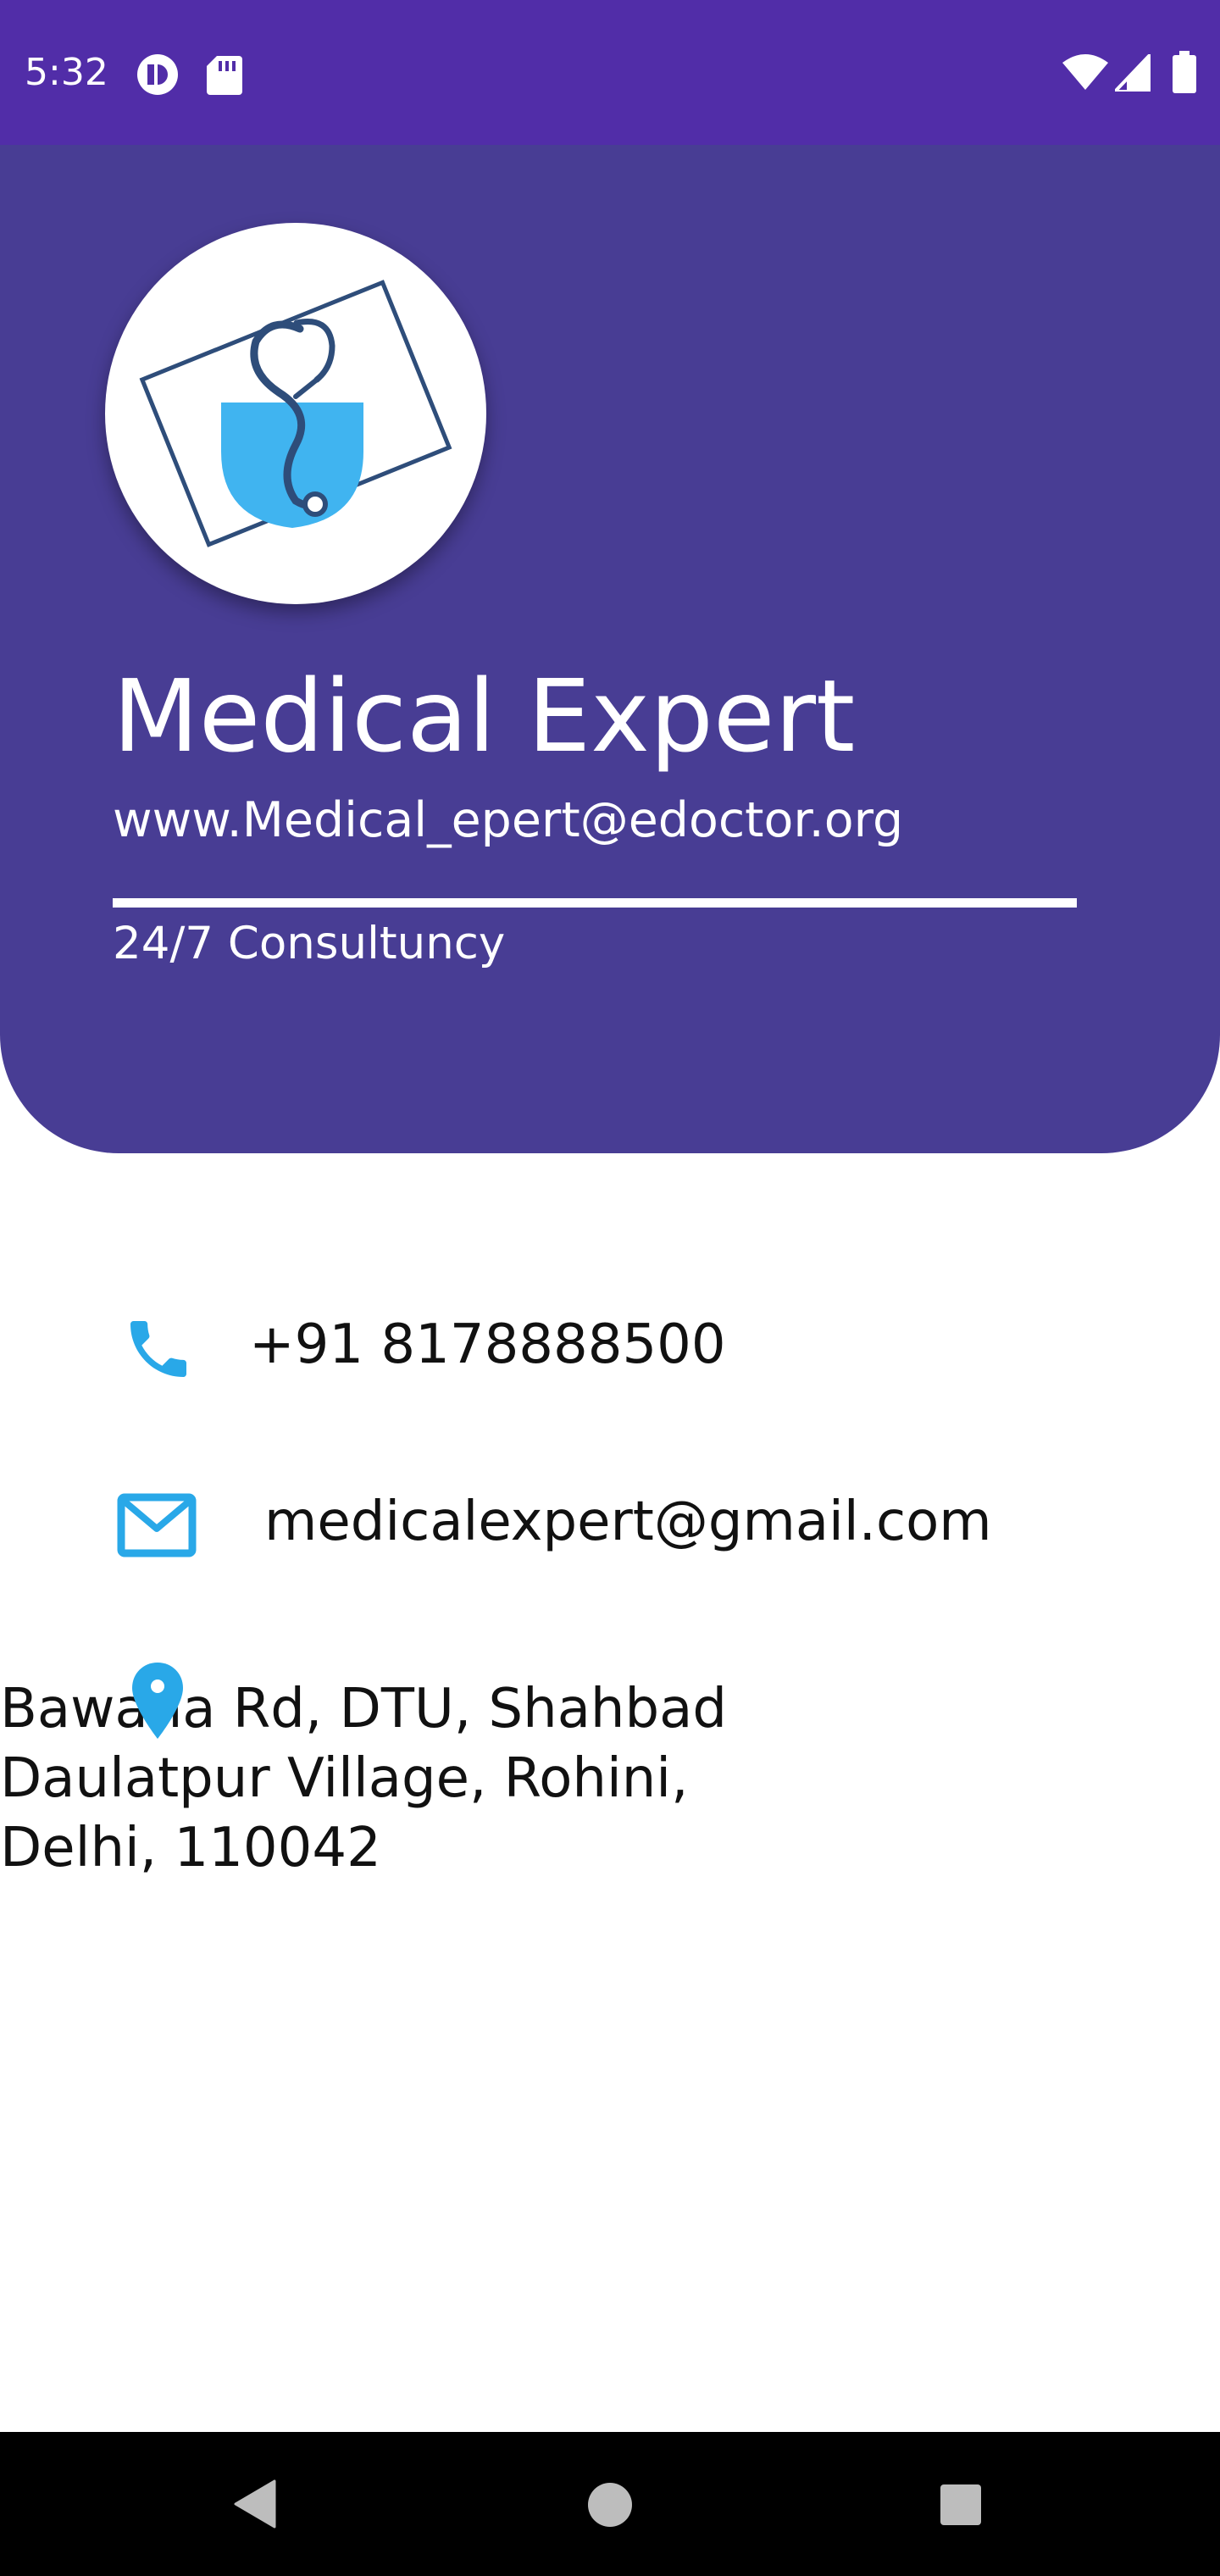 Image resolution: width=1220 pixels, height=2576 pixels. Describe the element at coordinates (628, 1521) in the screenshot. I see `email-address: medicalexpert@gmail.com` at that location.